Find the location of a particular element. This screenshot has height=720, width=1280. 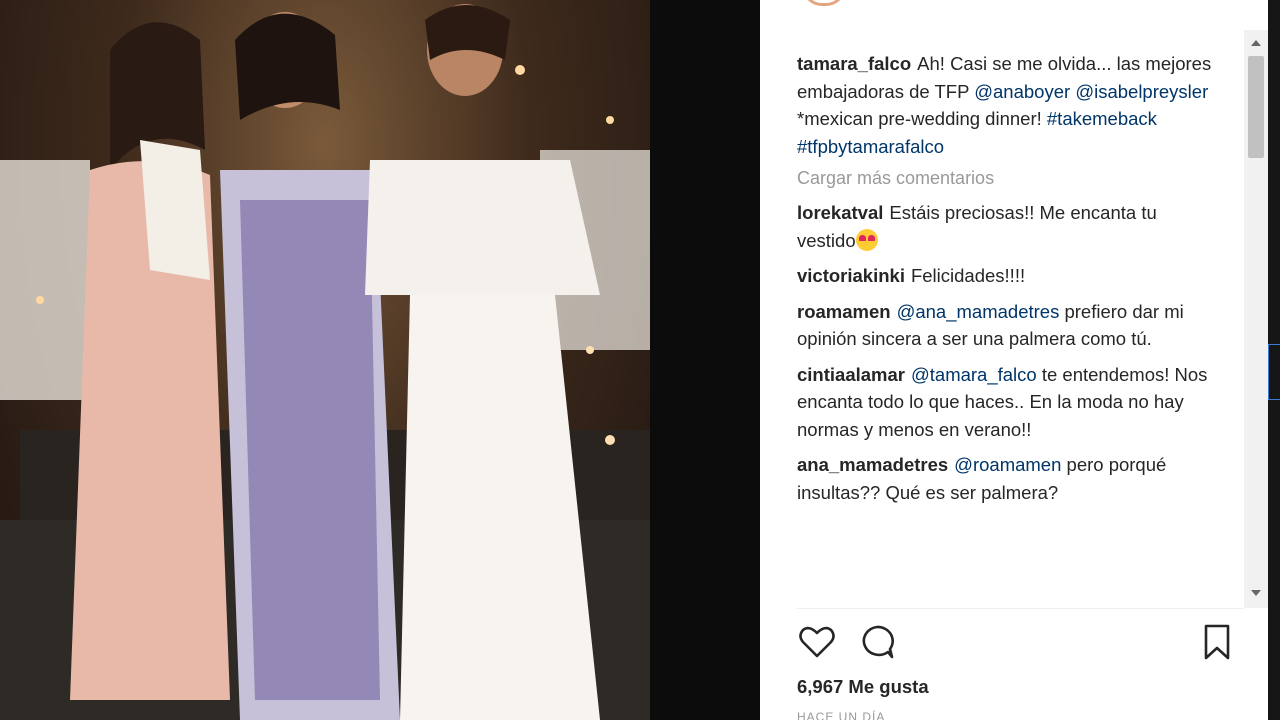

actions-divider is located at coordinates (1020, 608).